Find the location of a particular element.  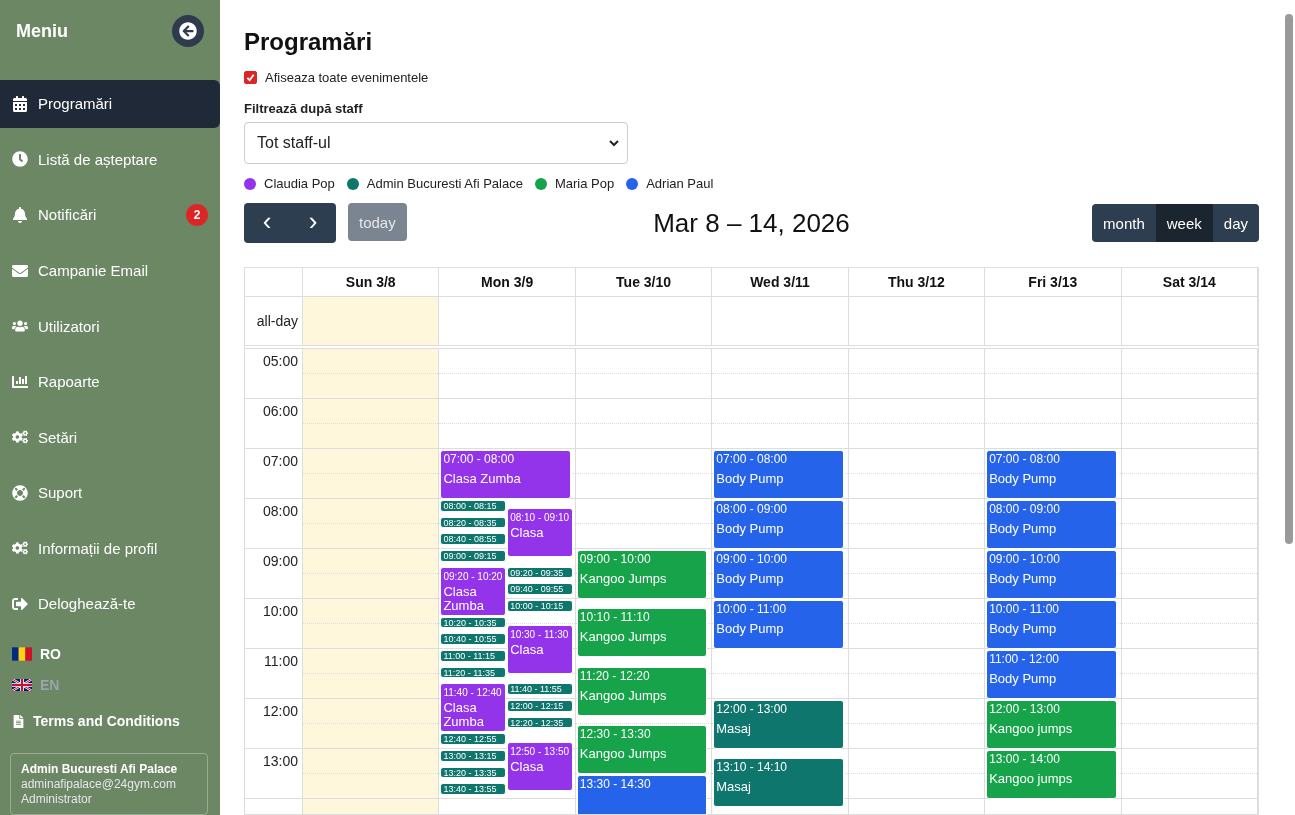

calendar-event: 13:20 - 13:35 is located at coordinates (473, 772).